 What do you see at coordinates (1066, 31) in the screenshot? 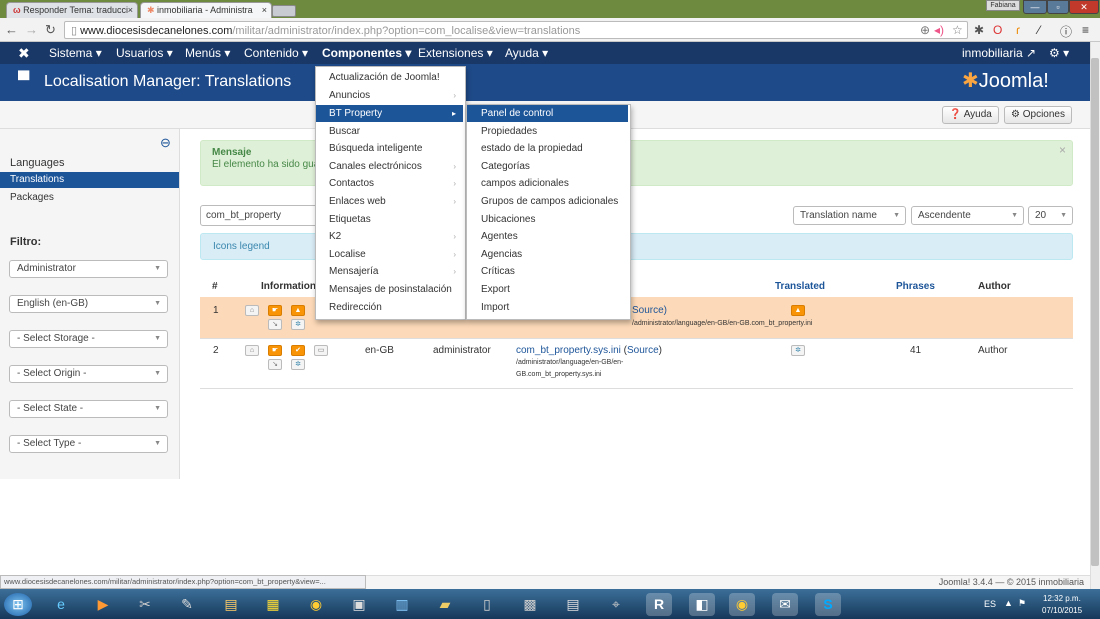
I see `info-icon: ⓘ` at bounding box center [1066, 31].